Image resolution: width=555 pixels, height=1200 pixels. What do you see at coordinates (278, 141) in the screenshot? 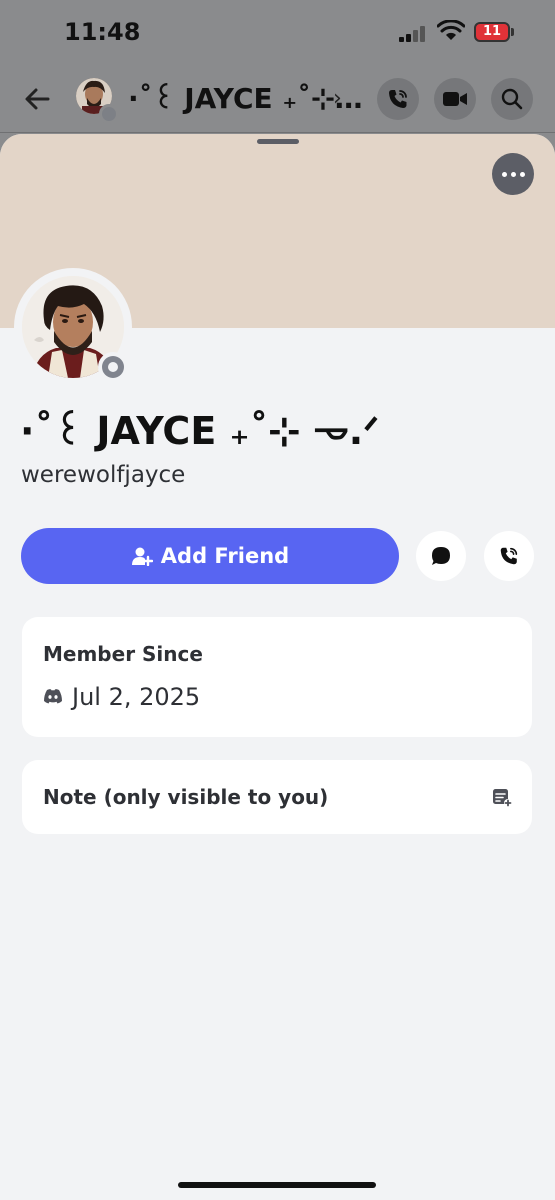
I see `sheet-grabber` at bounding box center [278, 141].